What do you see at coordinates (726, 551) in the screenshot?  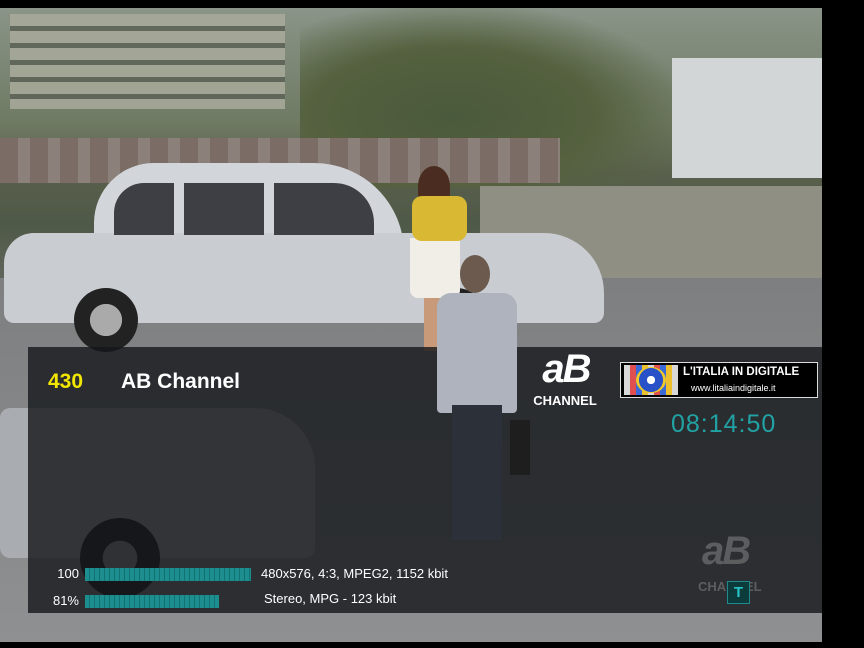 I see `watermark-mark: aB` at bounding box center [726, 551].